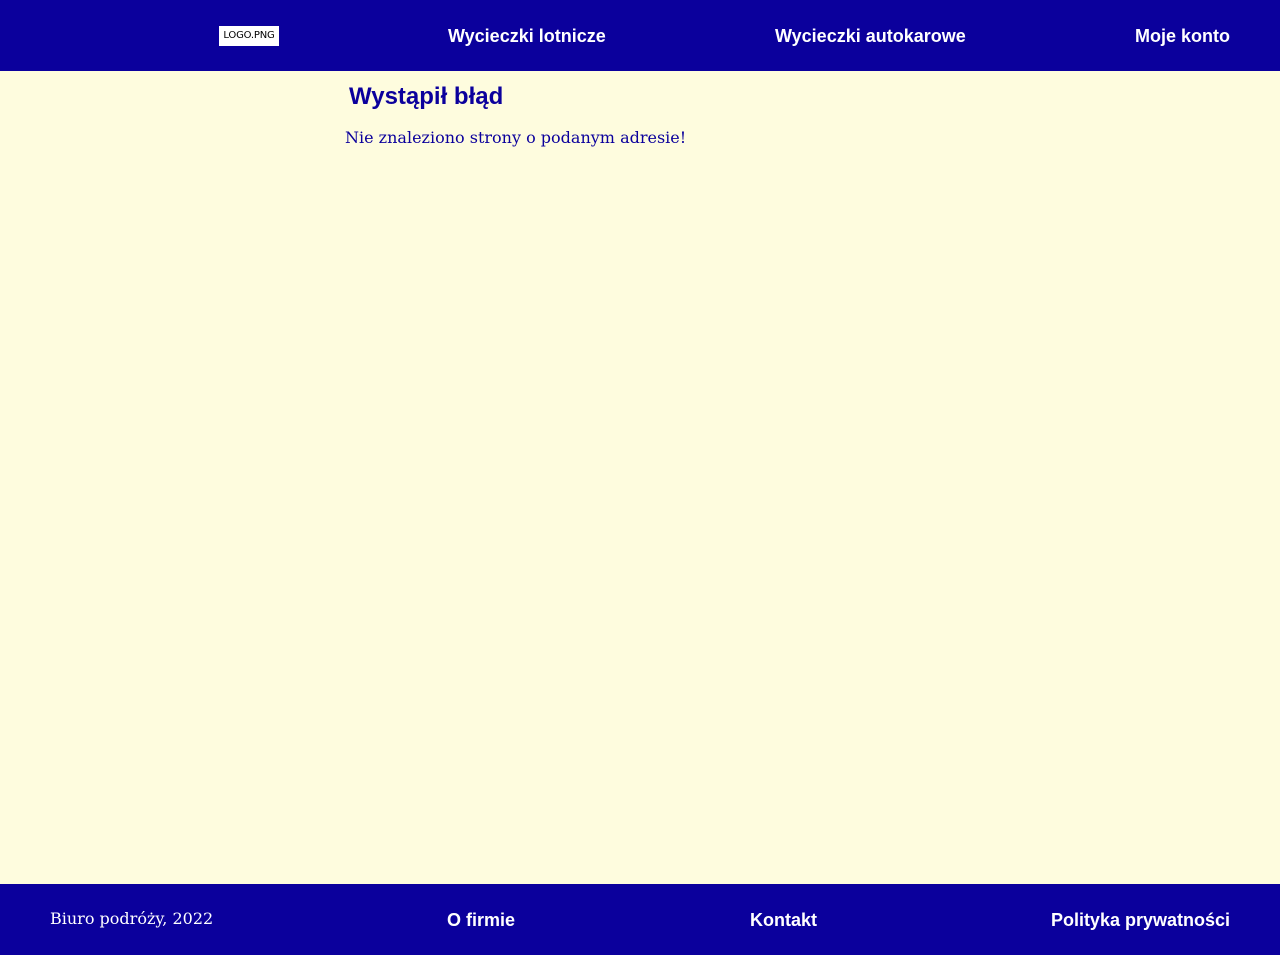 Image resolution: width=1280 pixels, height=955 pixels. What do you see at coordinates (783, 920) in the screenshot?
I see `footer-link-contact: Kontakt` at bounding box center [783, 920].